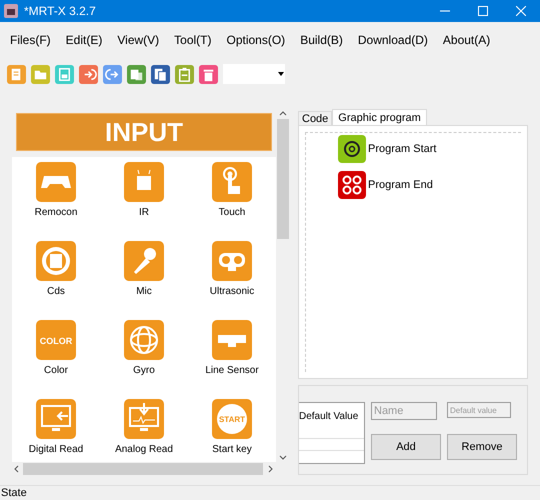 The height and width of the screenshot is (500, 540). Describe the element at coordinates (16, 74) in the screenshot. I see `new-file-icon` at that location.